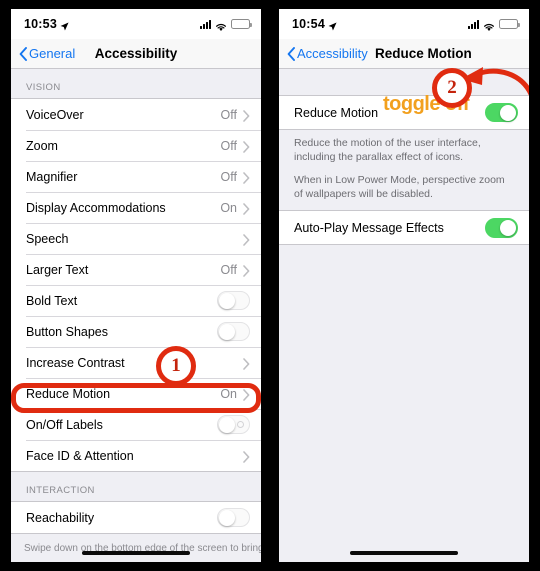 The width and height of the screenshot is (540, 571). I want to click on settings-group-reduce-motion: Reduce Motion, so click(404, 112).